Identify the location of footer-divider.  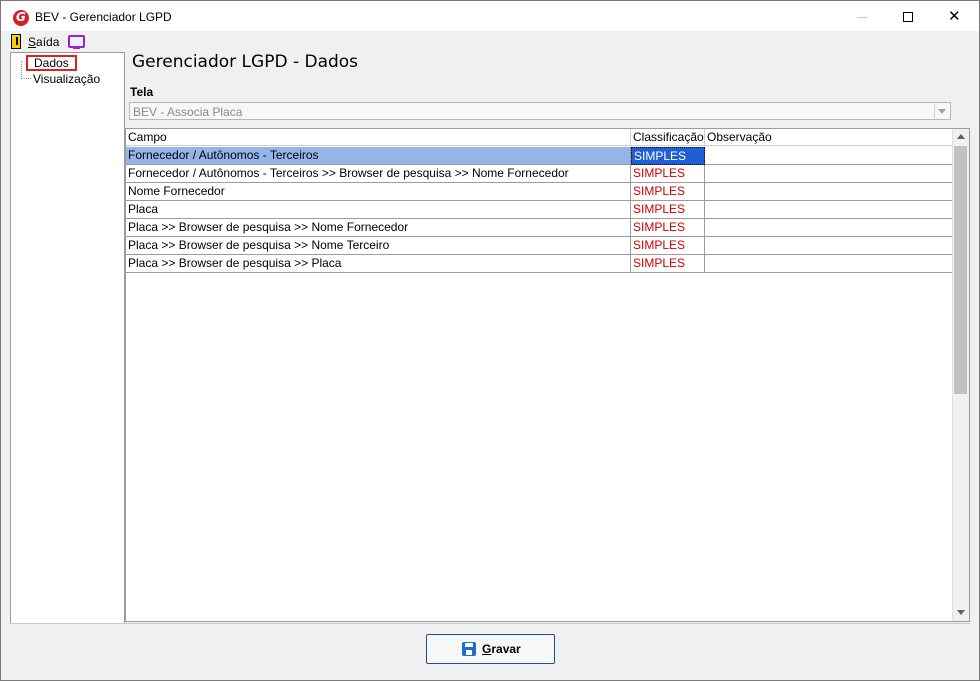
(490, 623).